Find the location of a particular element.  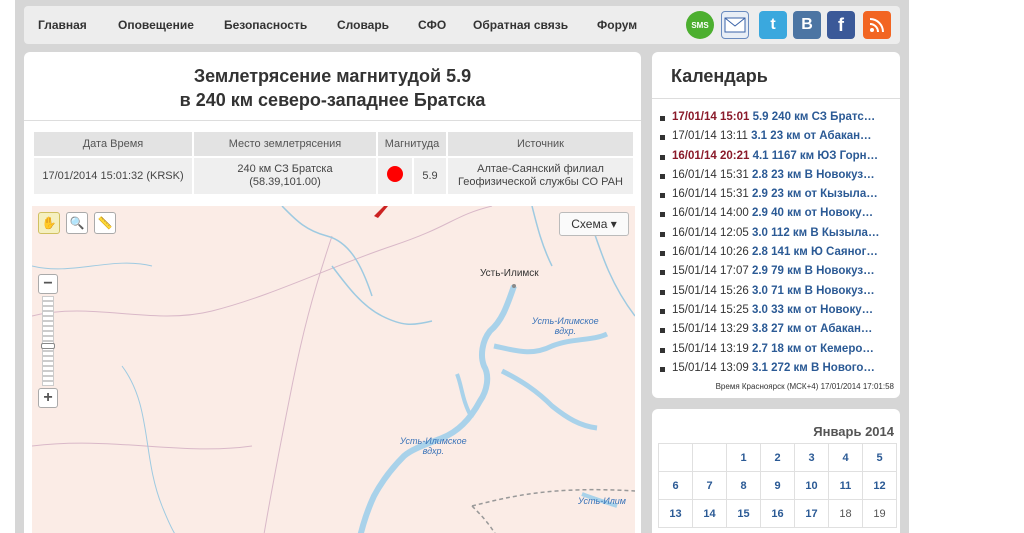

nav-item-home: Главная is located at coordinates (62, 25).